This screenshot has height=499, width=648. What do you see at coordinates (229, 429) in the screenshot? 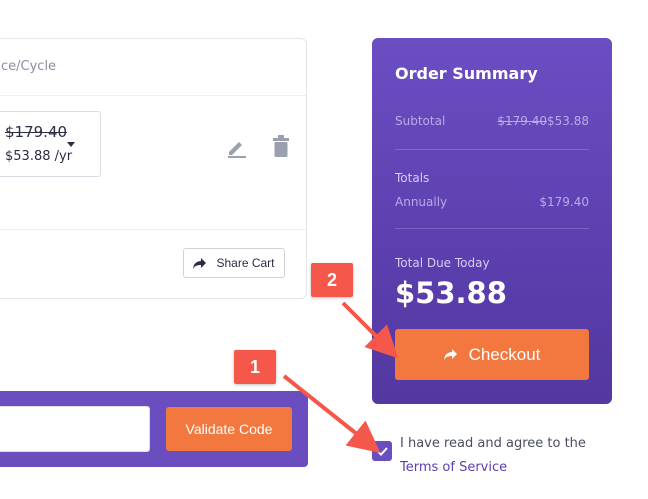
I see `validate-code-button: Validate Code` at bounding box center [229, 429].